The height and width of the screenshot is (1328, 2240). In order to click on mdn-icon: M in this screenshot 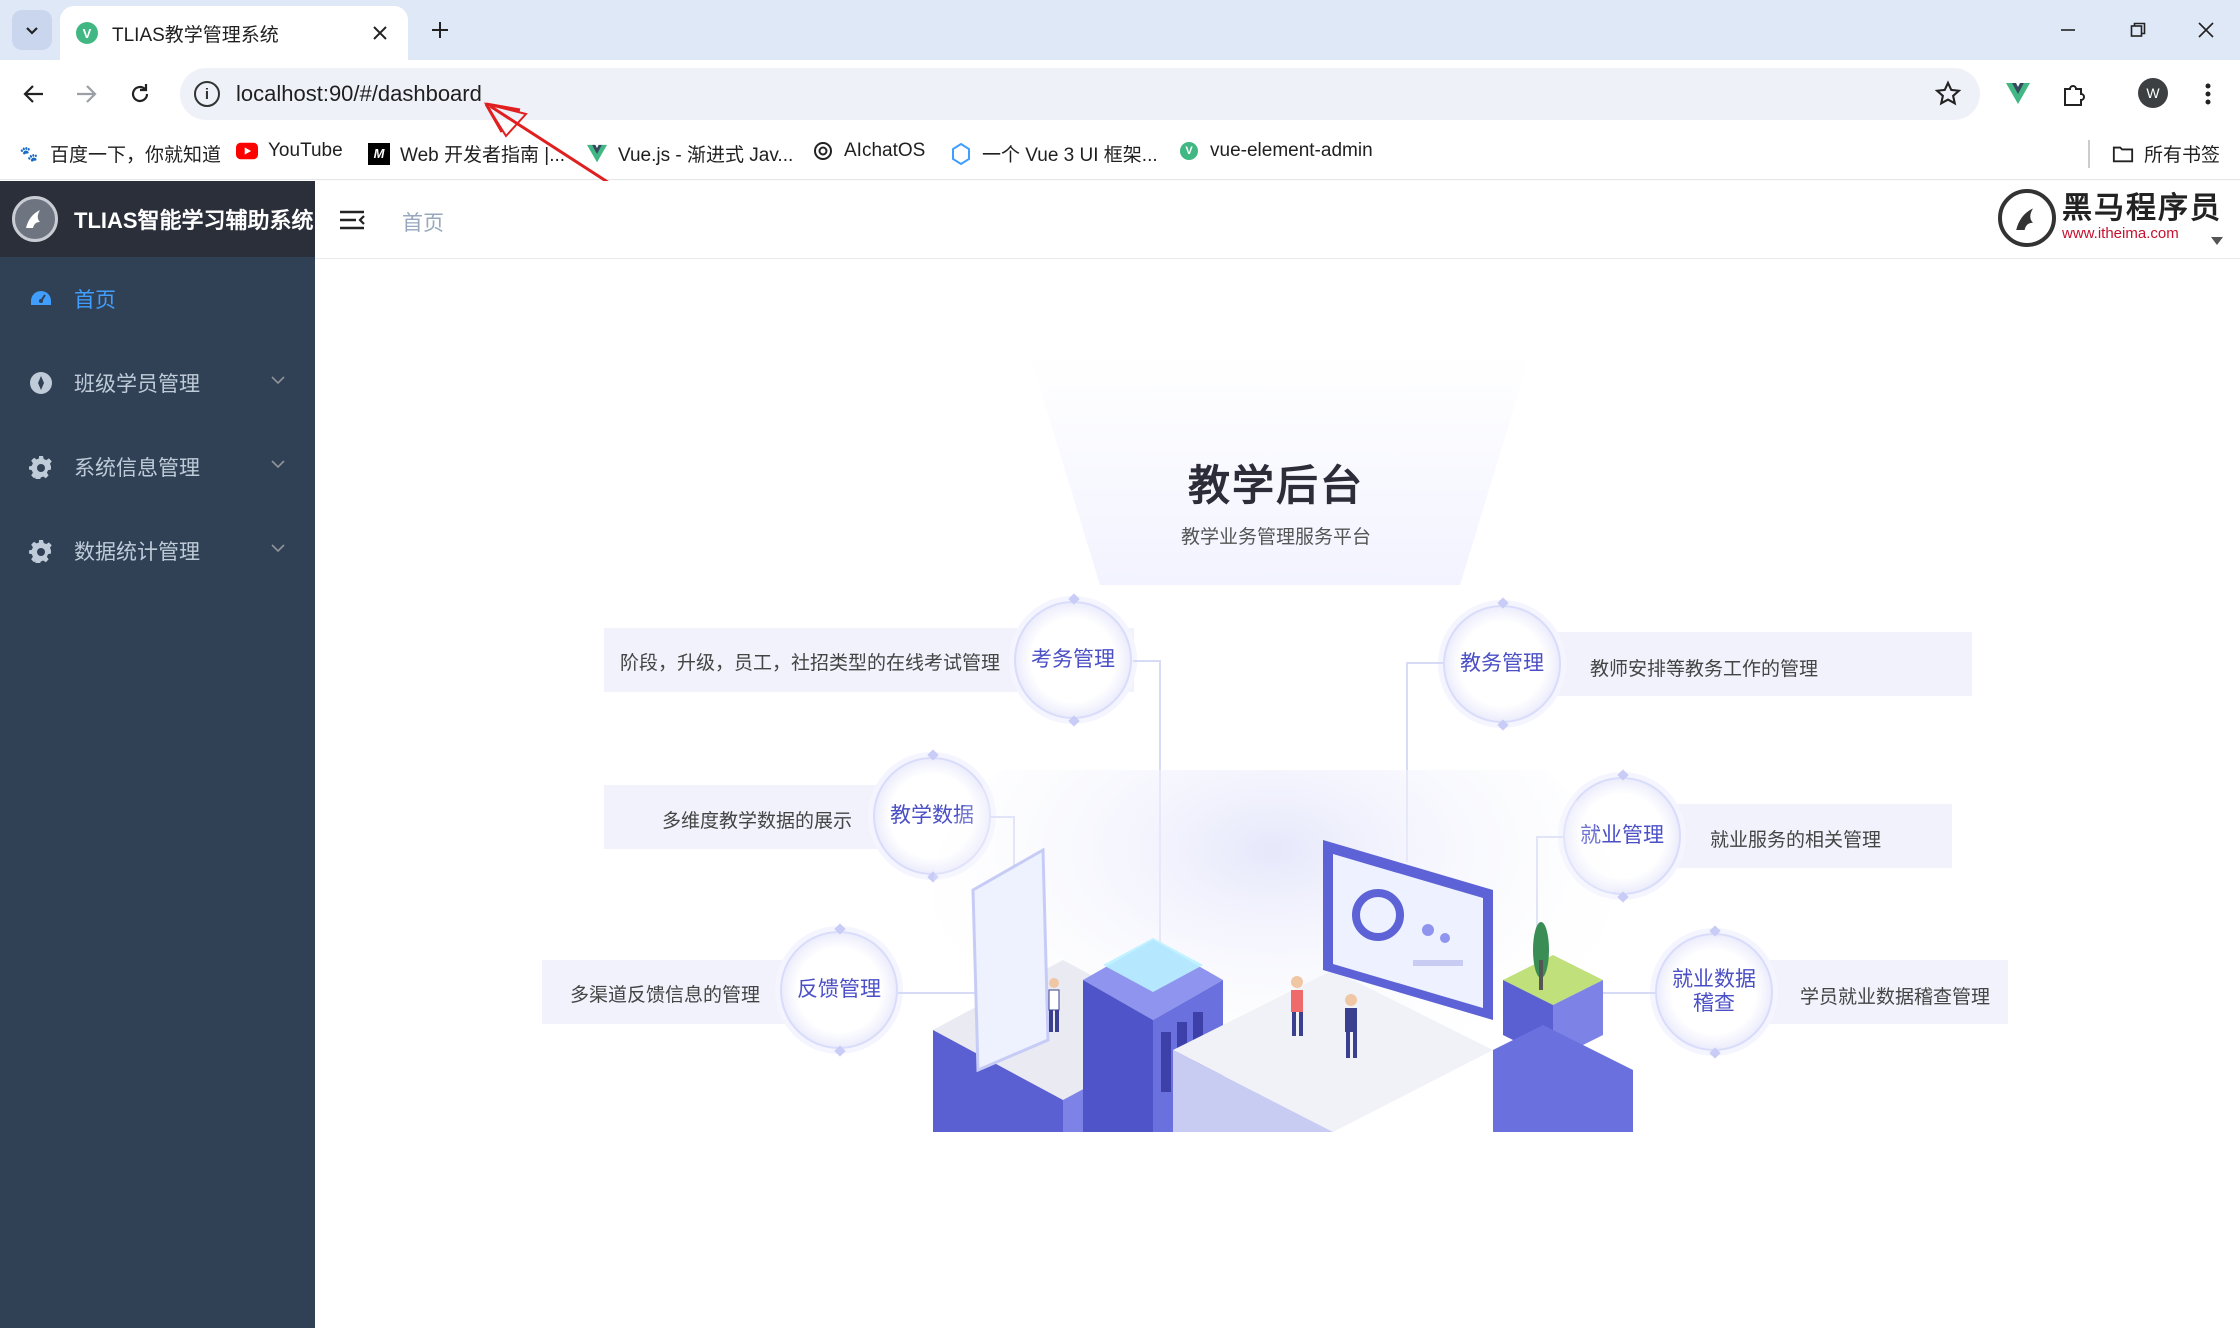, I will do `click(379, 153)`.